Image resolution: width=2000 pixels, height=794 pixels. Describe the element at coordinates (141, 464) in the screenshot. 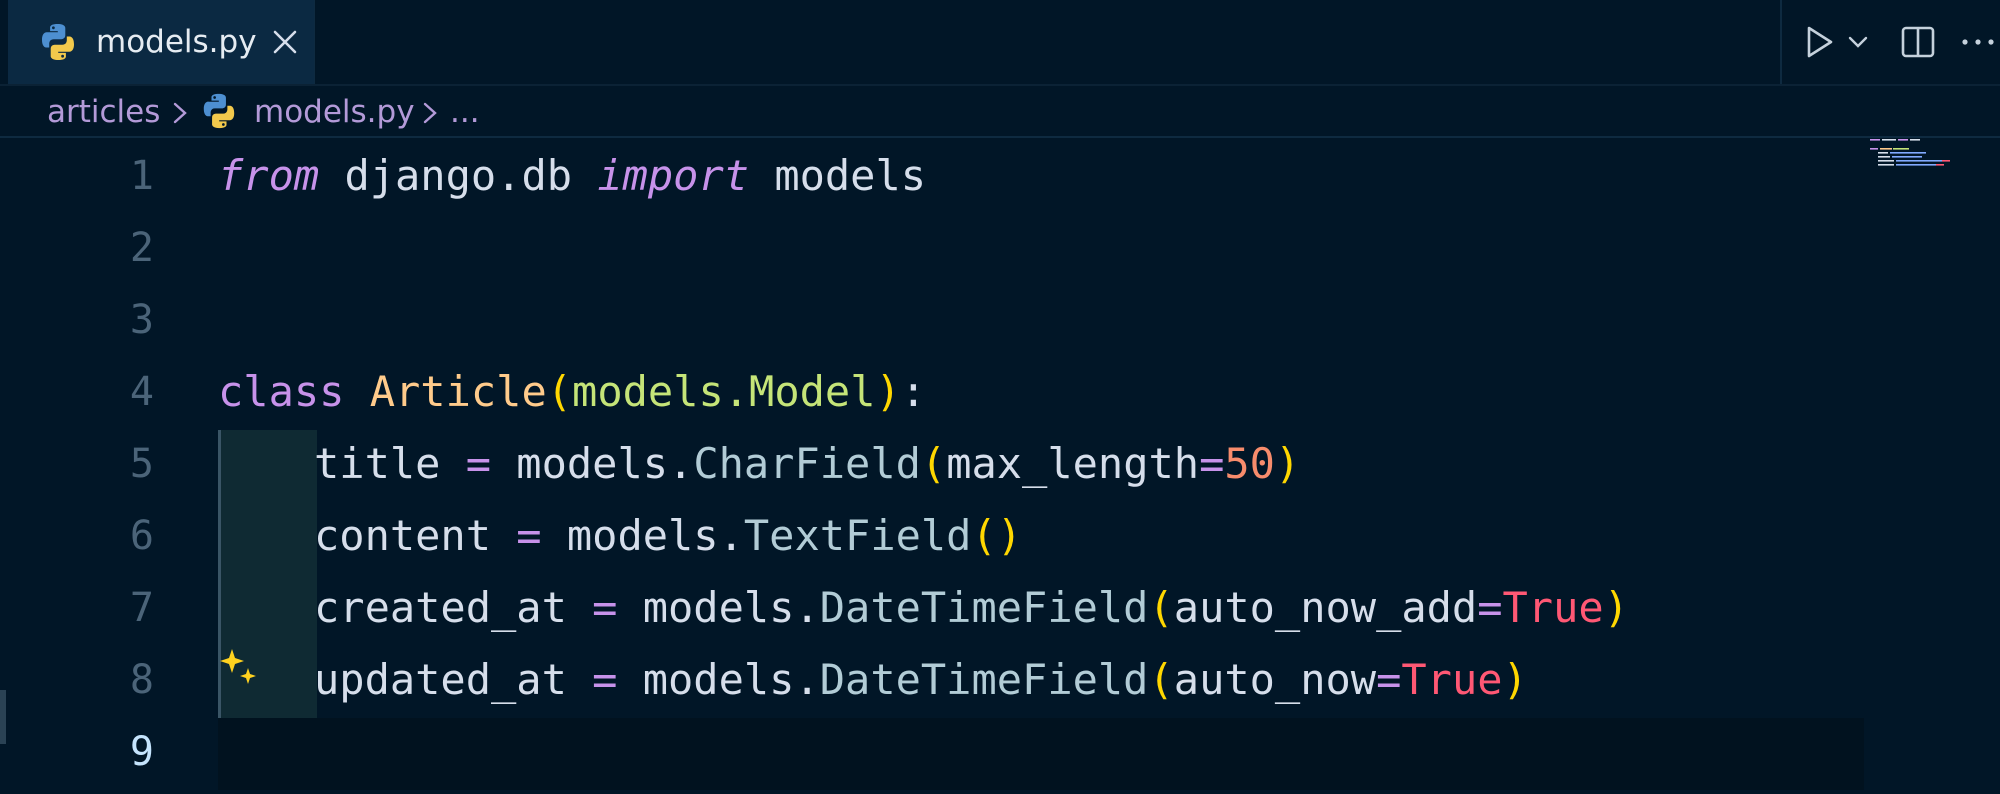

I see `line-number: 5` at that location.